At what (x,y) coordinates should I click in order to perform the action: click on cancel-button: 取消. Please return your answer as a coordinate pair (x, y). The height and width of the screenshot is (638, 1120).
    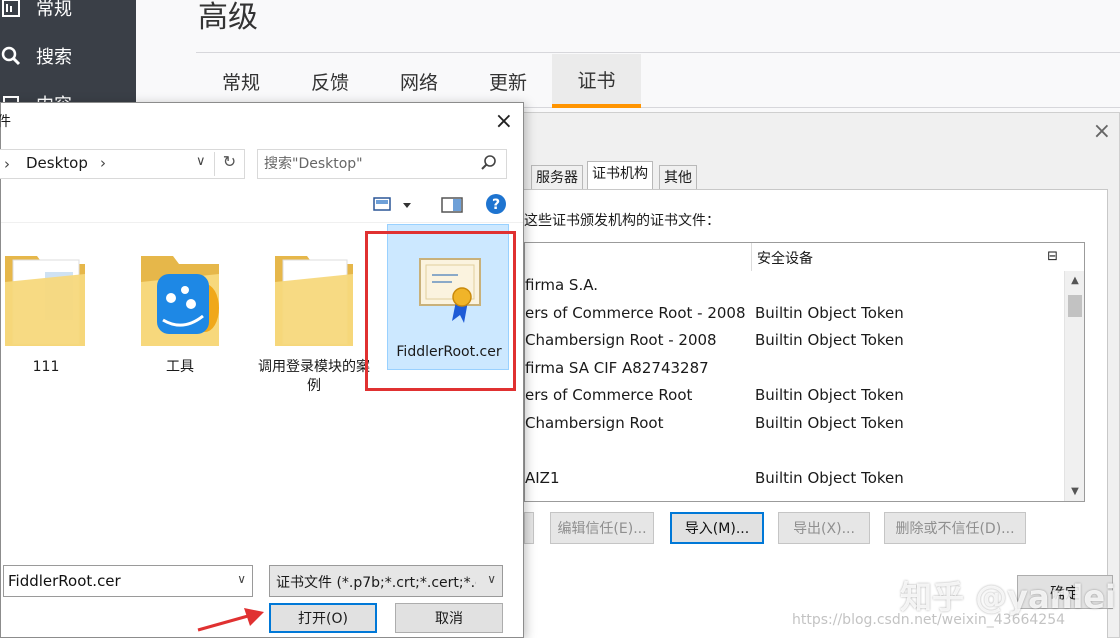
    Looking at the image, I should click on (449, 618).